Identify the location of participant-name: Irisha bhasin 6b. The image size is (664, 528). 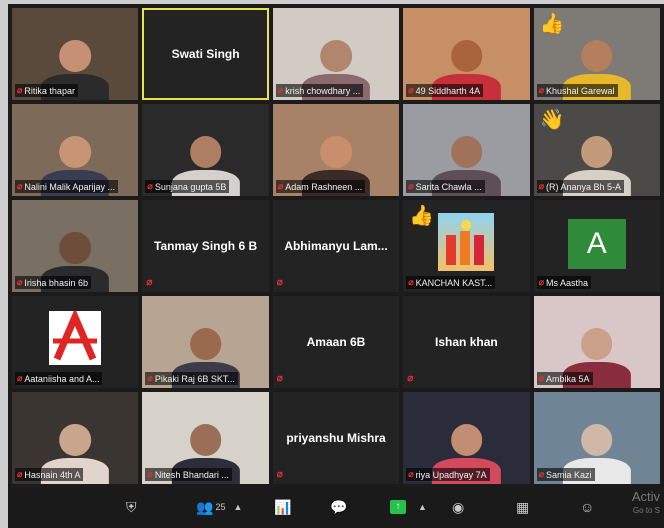
(56, 282).